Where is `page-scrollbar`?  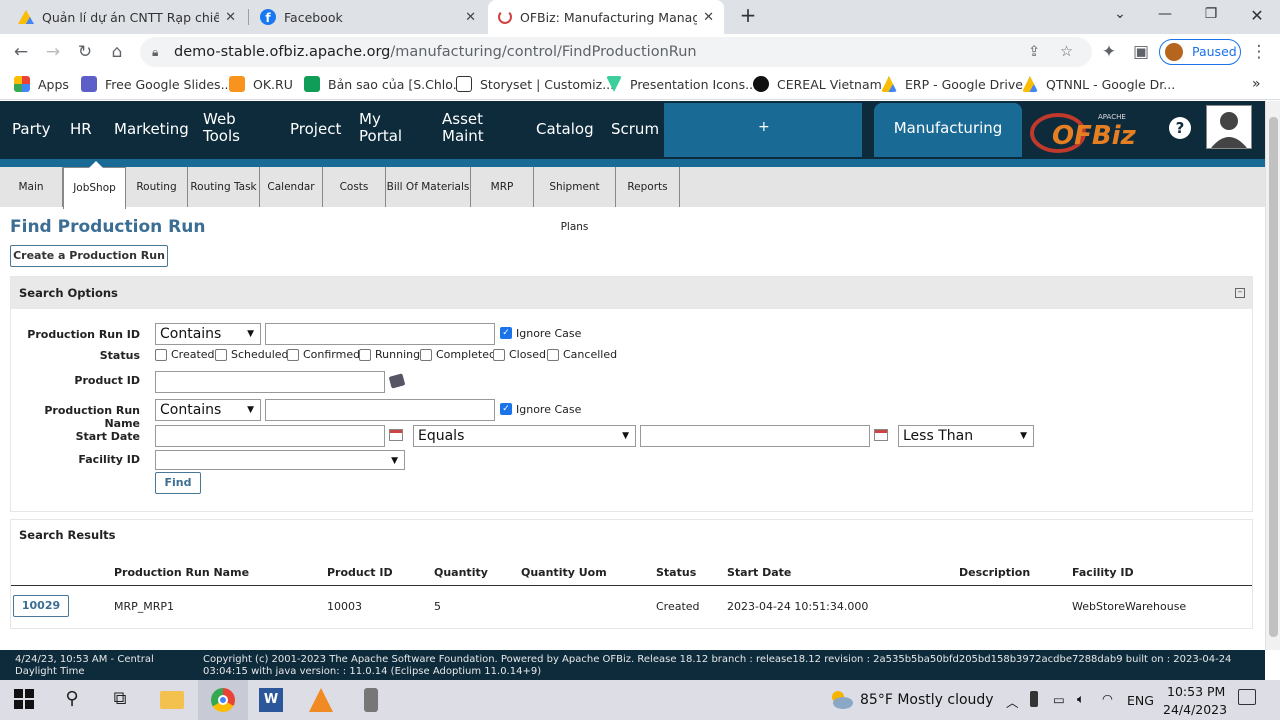
page-scrollbar is located at coordinates (1272, 375).